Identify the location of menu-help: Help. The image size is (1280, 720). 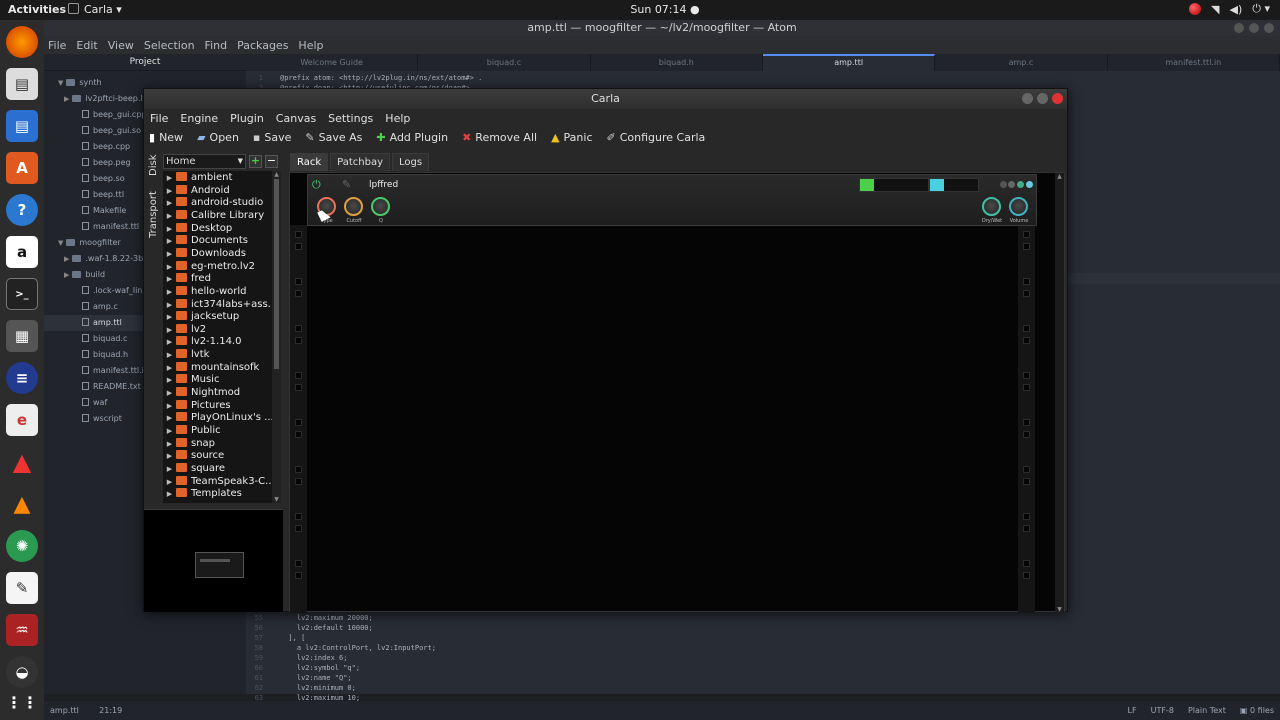
(310, 45).